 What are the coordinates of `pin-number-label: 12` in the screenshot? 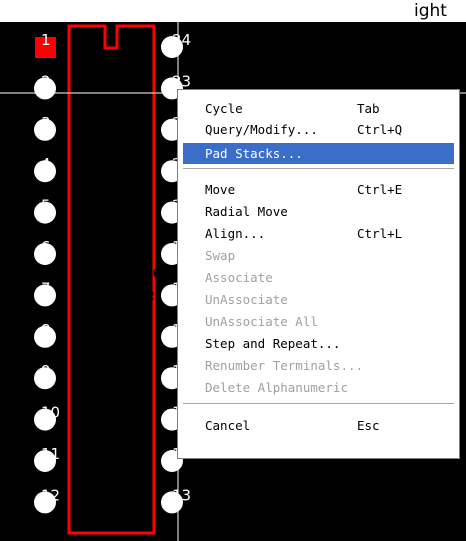 It's located at (50, 495).